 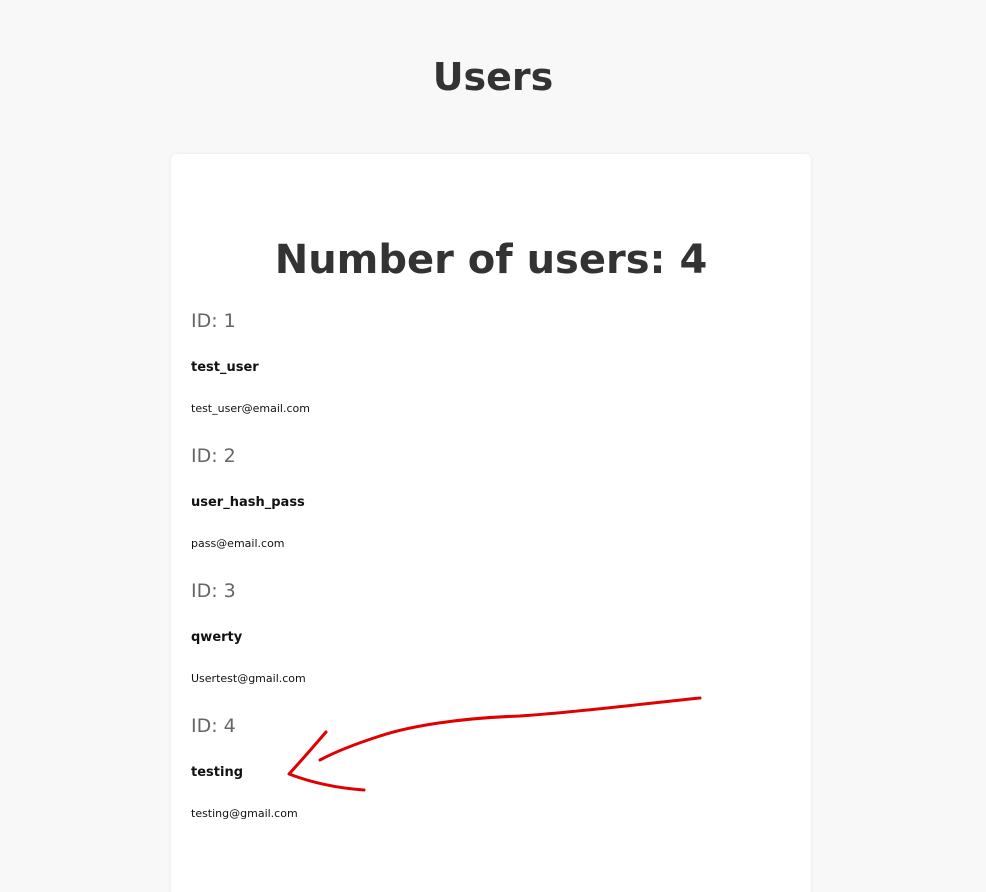 I want to click on user-email: Usertest@gmail.com, so click(x=248, y=678).